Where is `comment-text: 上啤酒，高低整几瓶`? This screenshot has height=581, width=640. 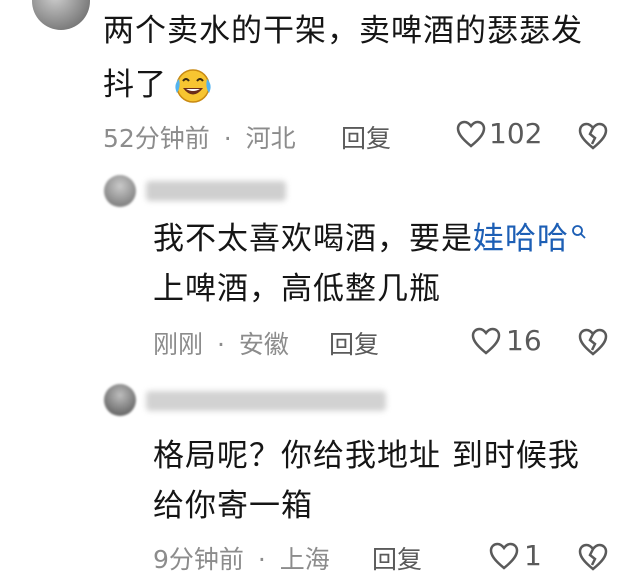 comment-text: 上啤酒，高低整几瓶 is located at coordinates (297, 289).